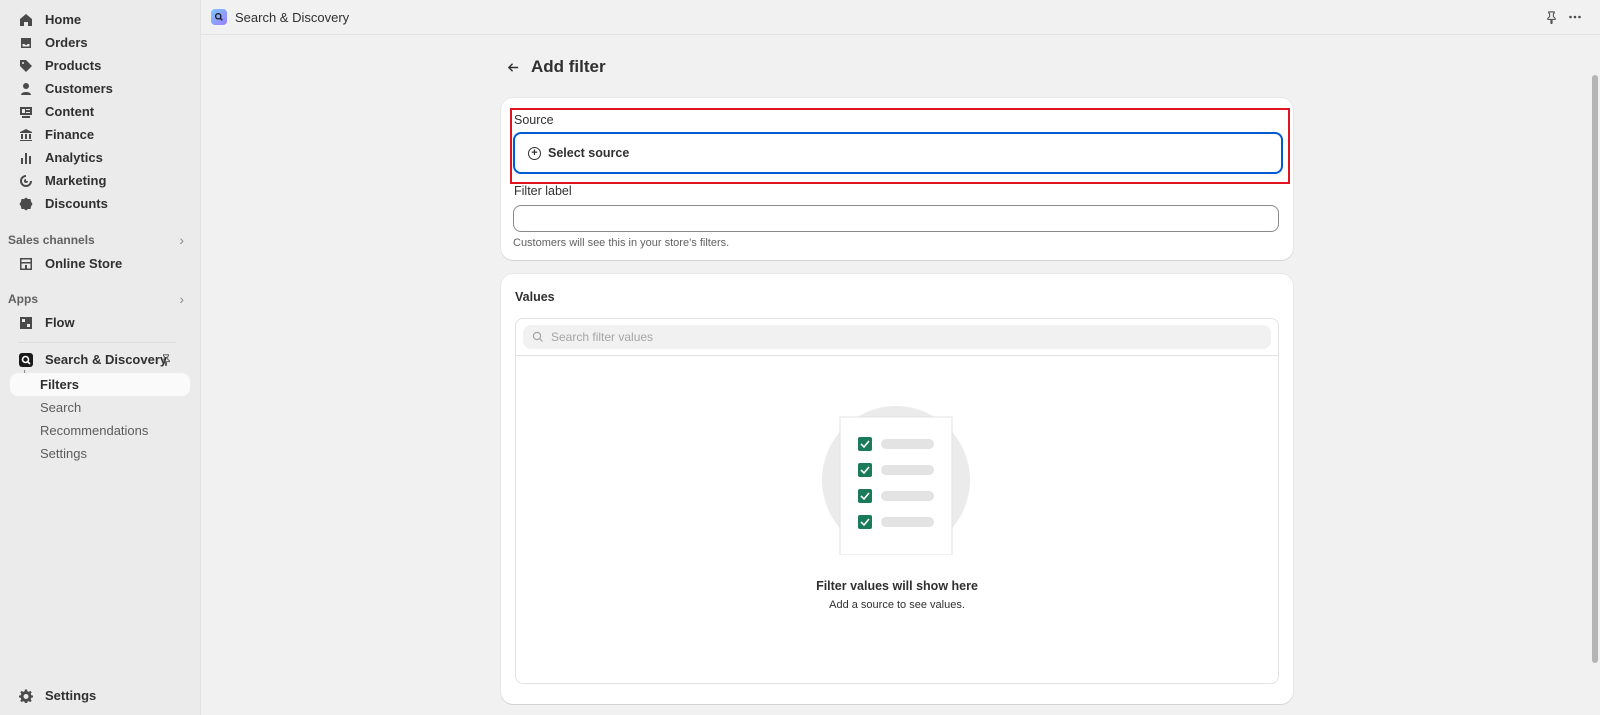 The image size is (1600, 715). What do you see at coordinates (897, 605) in the screenshot?
I see `empty-state-subtitle: Add a source to see values.` at bounding box center [897, 605].